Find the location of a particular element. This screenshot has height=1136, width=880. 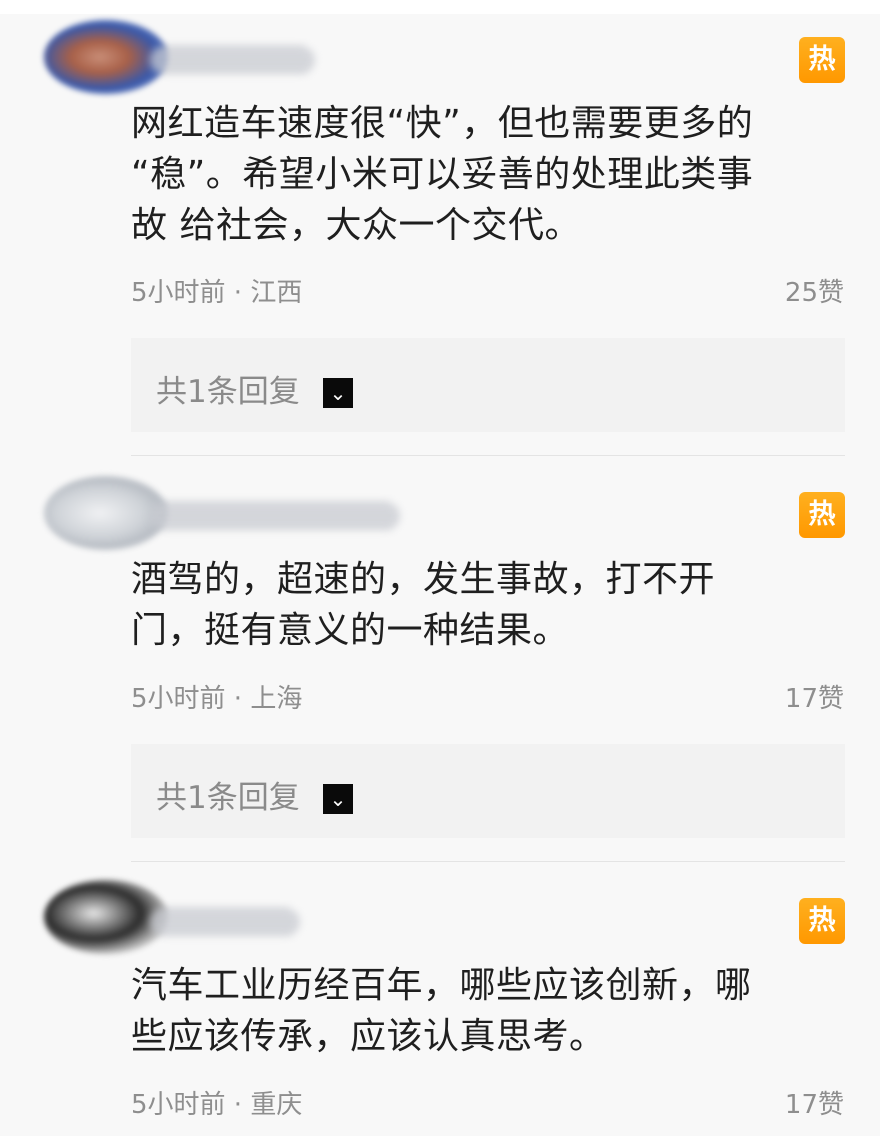

comment-text-line: 网红造车速度很“快”，但也需要更多的 is located at coordinates (442, 123).